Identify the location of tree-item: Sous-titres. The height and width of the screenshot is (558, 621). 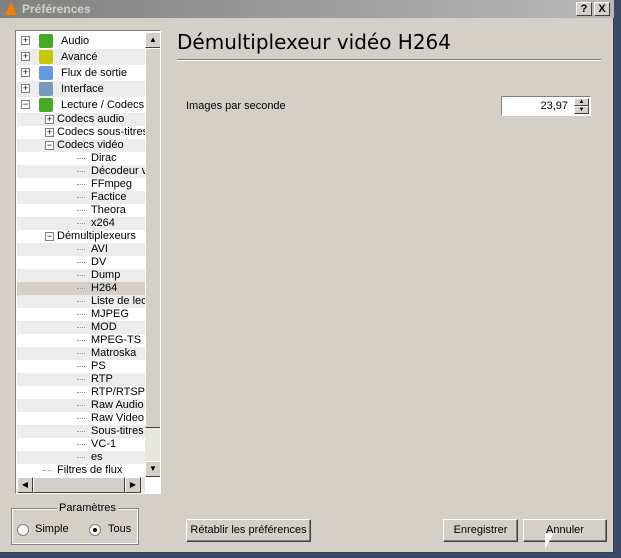
(81, 431).